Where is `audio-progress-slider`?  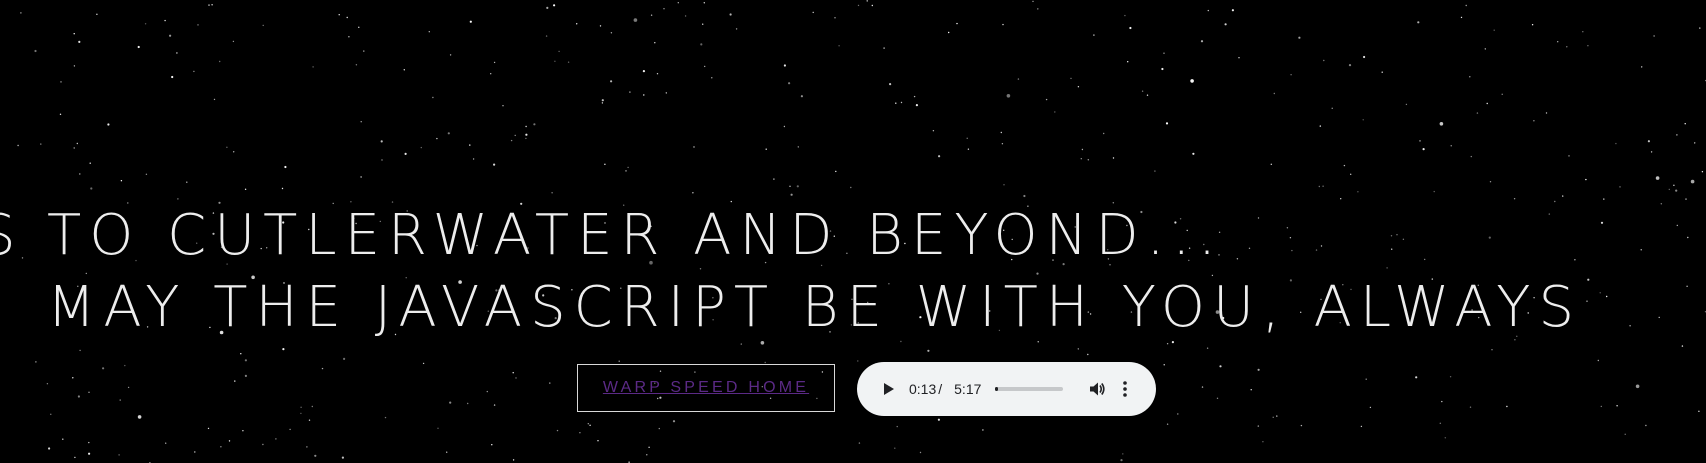 audio-progress-slider is located at coordinates (1029, 389).